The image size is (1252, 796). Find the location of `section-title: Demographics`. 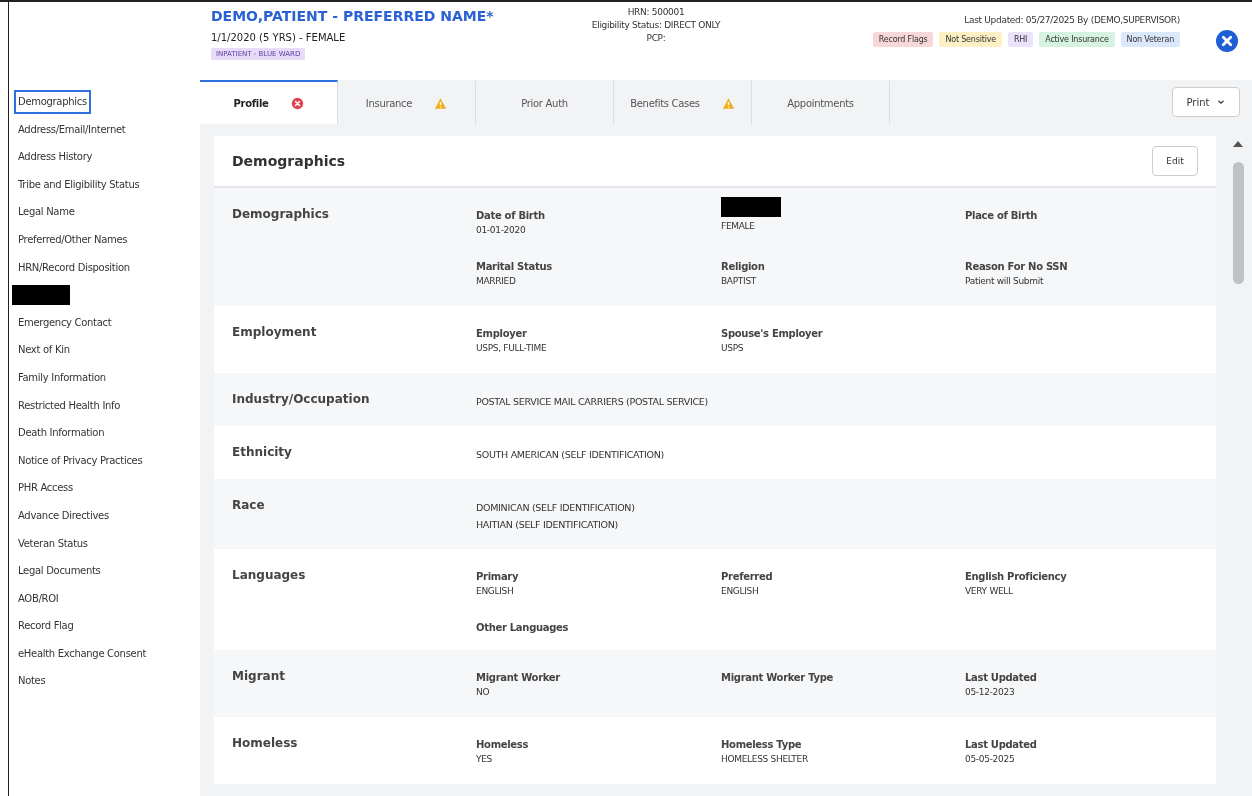

section-title: Demographics is located at coordinates (281, 215).